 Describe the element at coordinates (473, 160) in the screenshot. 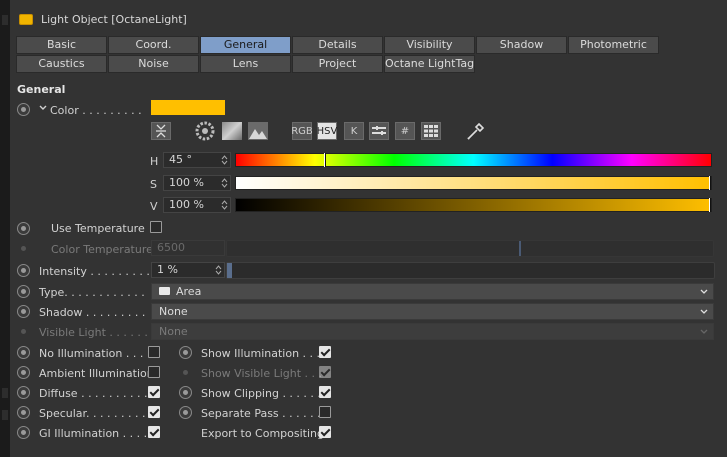

I see `hue-slider` at that location.